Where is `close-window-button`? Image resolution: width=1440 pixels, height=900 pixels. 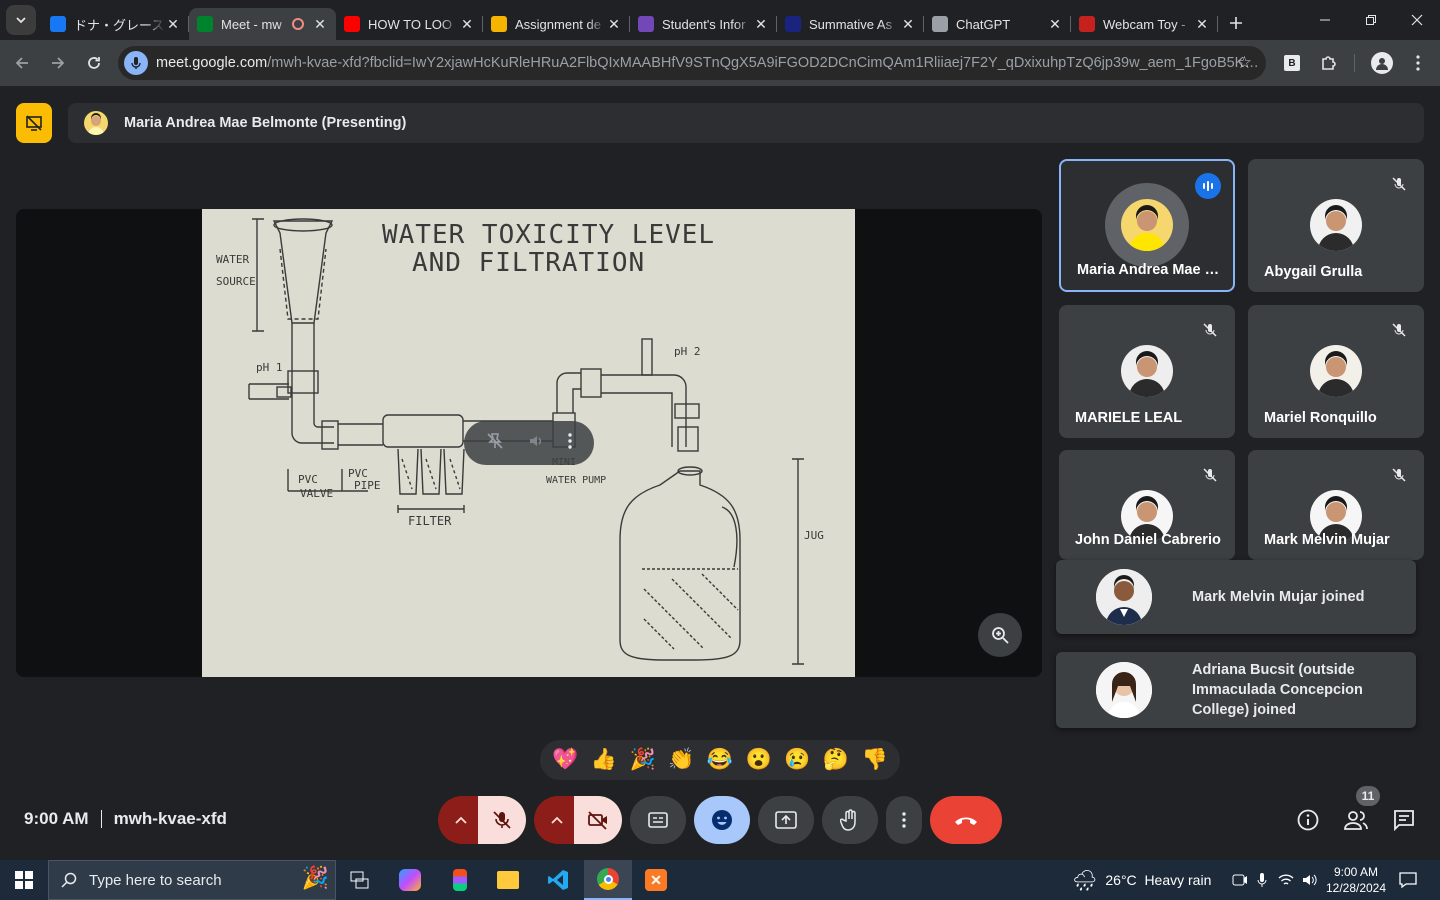
close-window-button is located at coordinates (1417, 20).